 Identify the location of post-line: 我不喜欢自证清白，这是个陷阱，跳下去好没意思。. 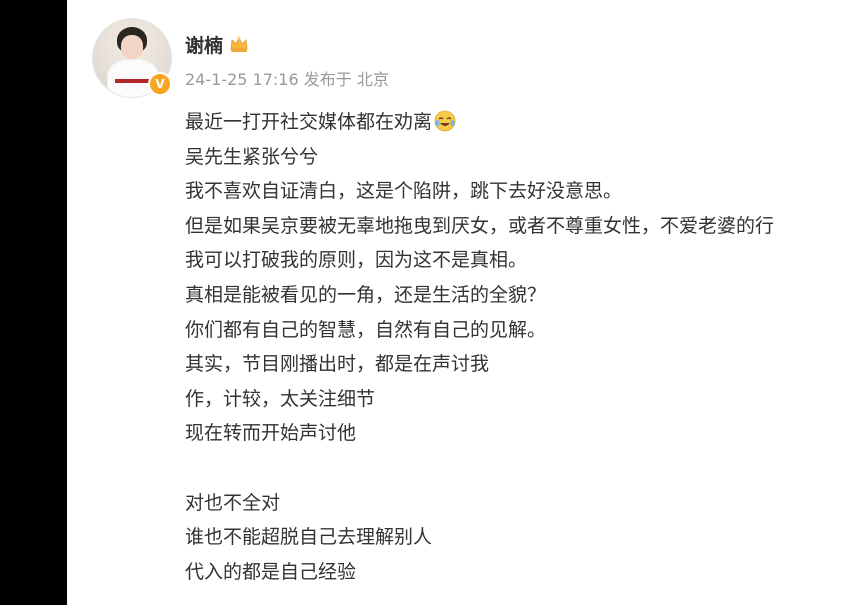
(404, 191).